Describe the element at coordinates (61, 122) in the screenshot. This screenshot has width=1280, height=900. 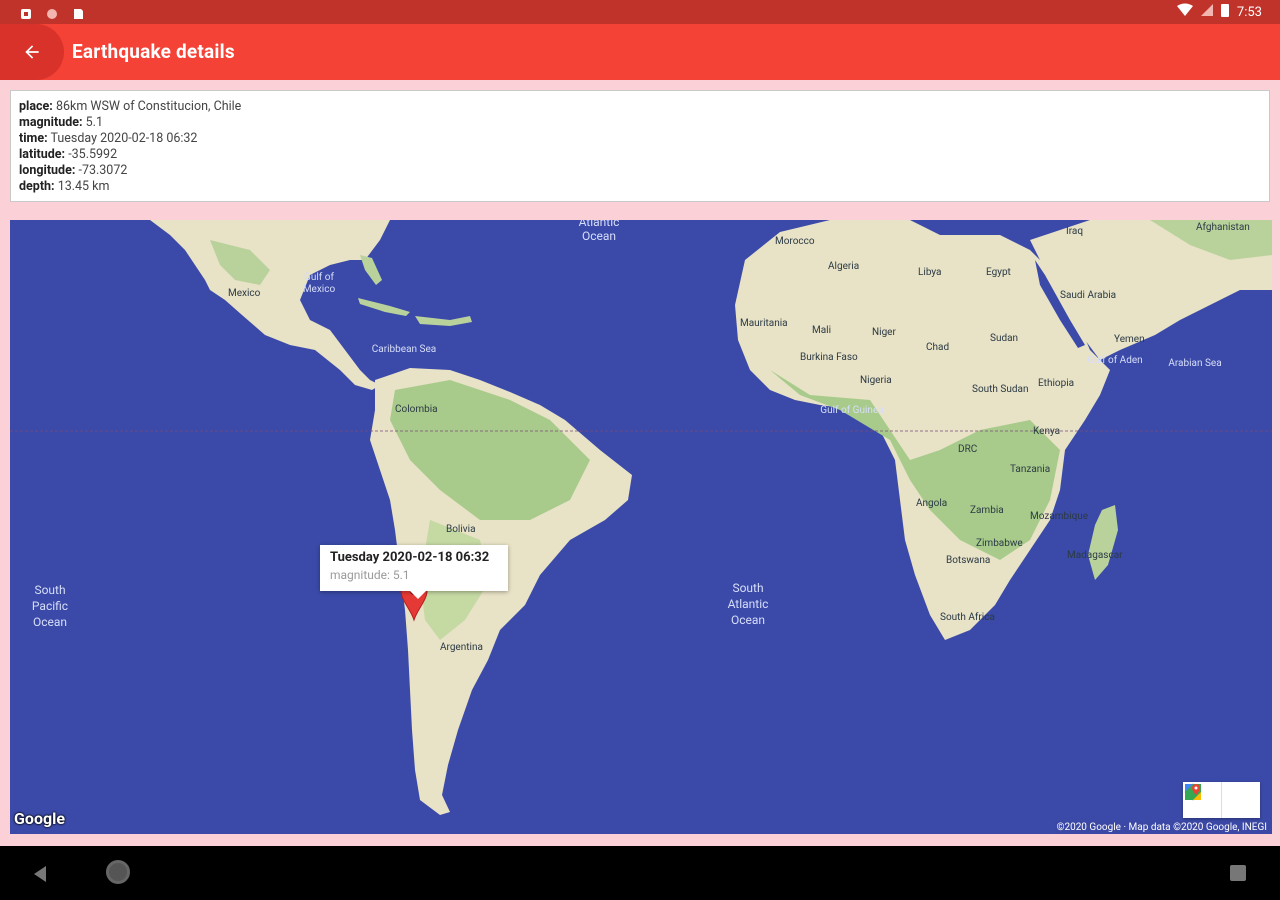
I see `detail-magnitude: magnitude: 5.1` at that location.